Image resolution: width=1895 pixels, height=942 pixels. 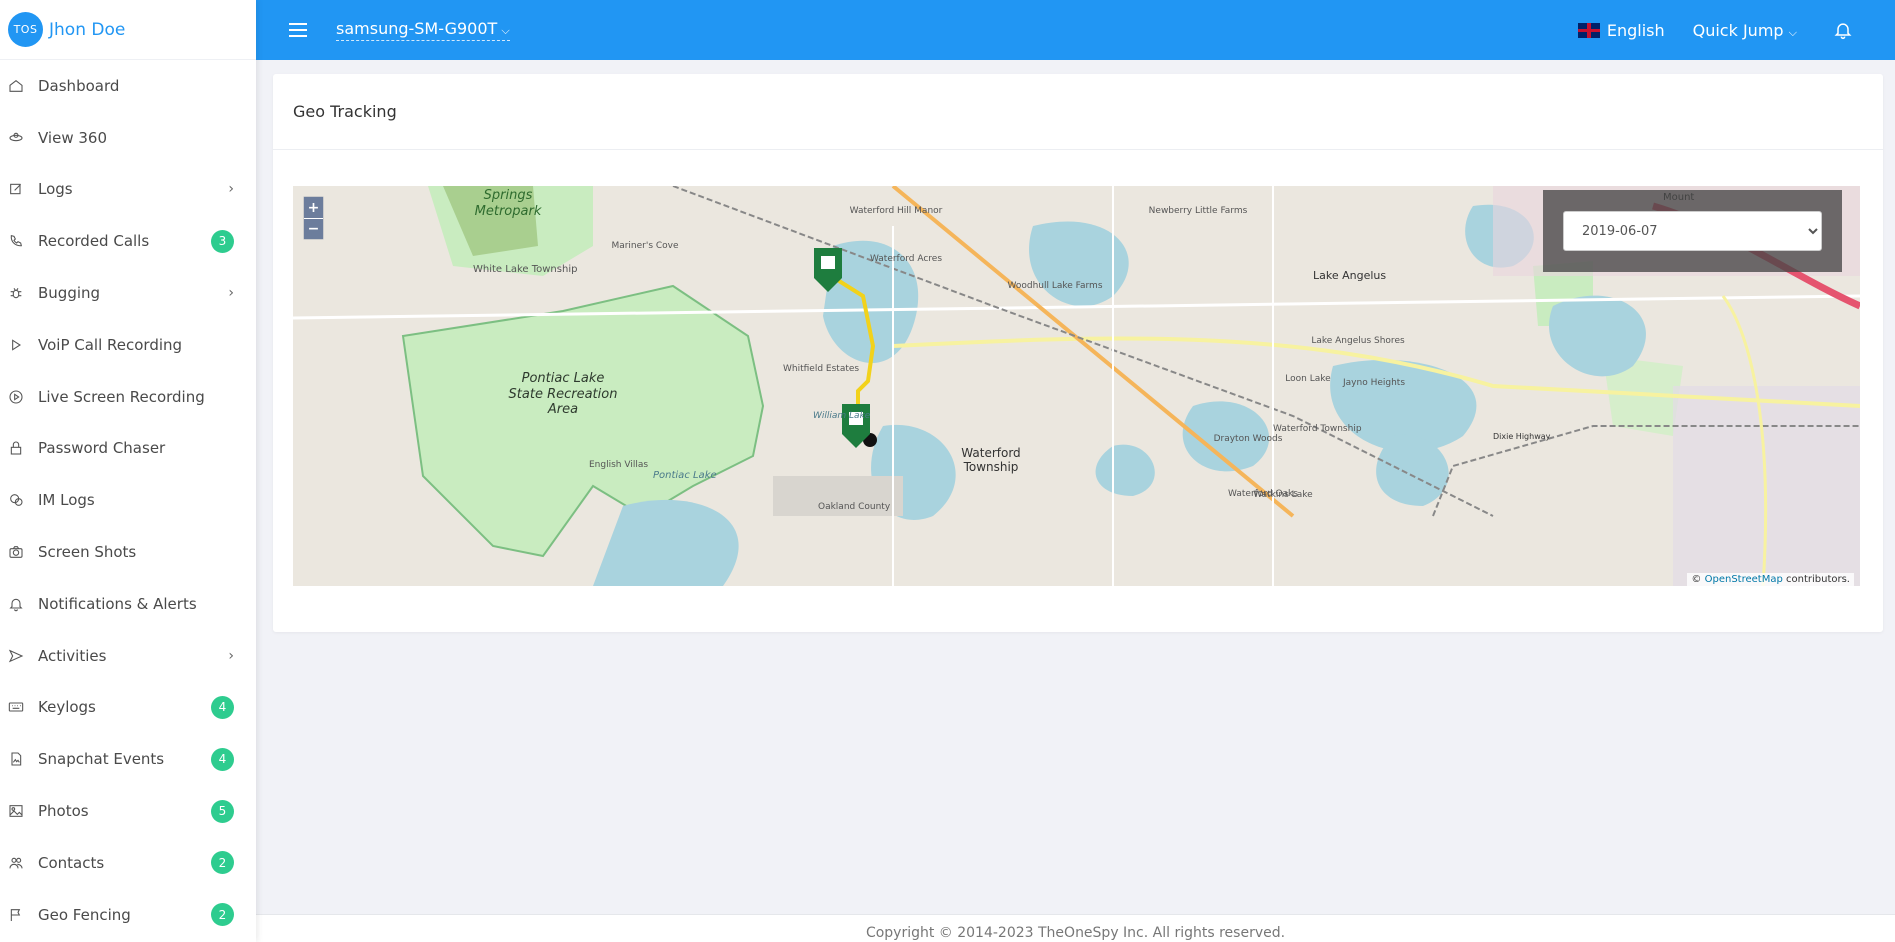 What do you see at coordinates (16, 656) in the screenshot?
I see `send-icon` at bounding box center [16, 656].